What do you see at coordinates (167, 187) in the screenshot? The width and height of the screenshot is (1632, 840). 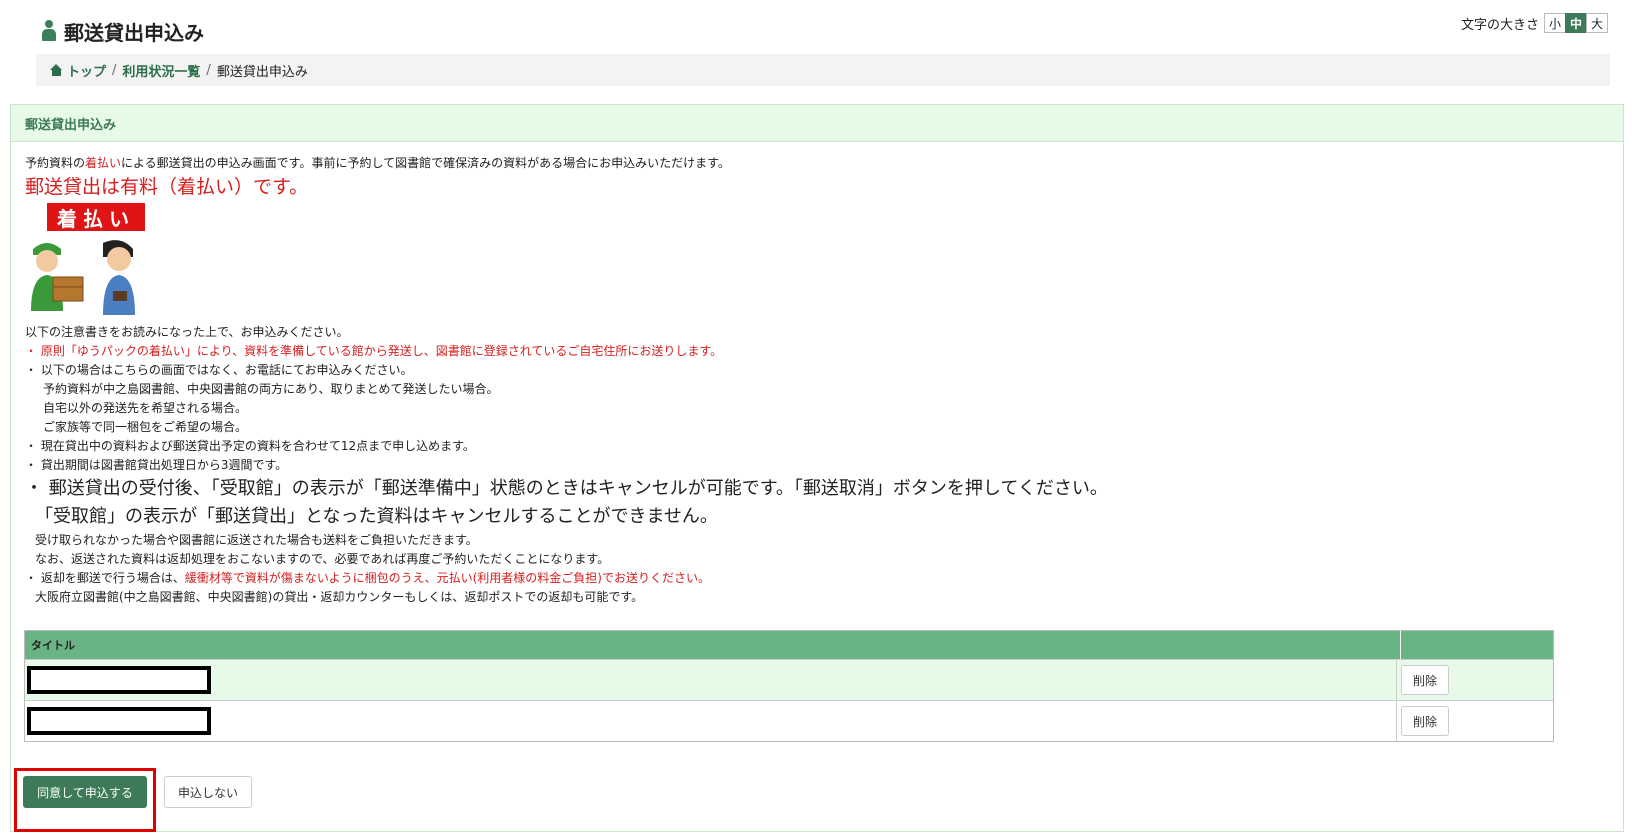 I see `paid-notice: 郵送貸出は有料（着払い）です。` at bounding box center [167, 187].